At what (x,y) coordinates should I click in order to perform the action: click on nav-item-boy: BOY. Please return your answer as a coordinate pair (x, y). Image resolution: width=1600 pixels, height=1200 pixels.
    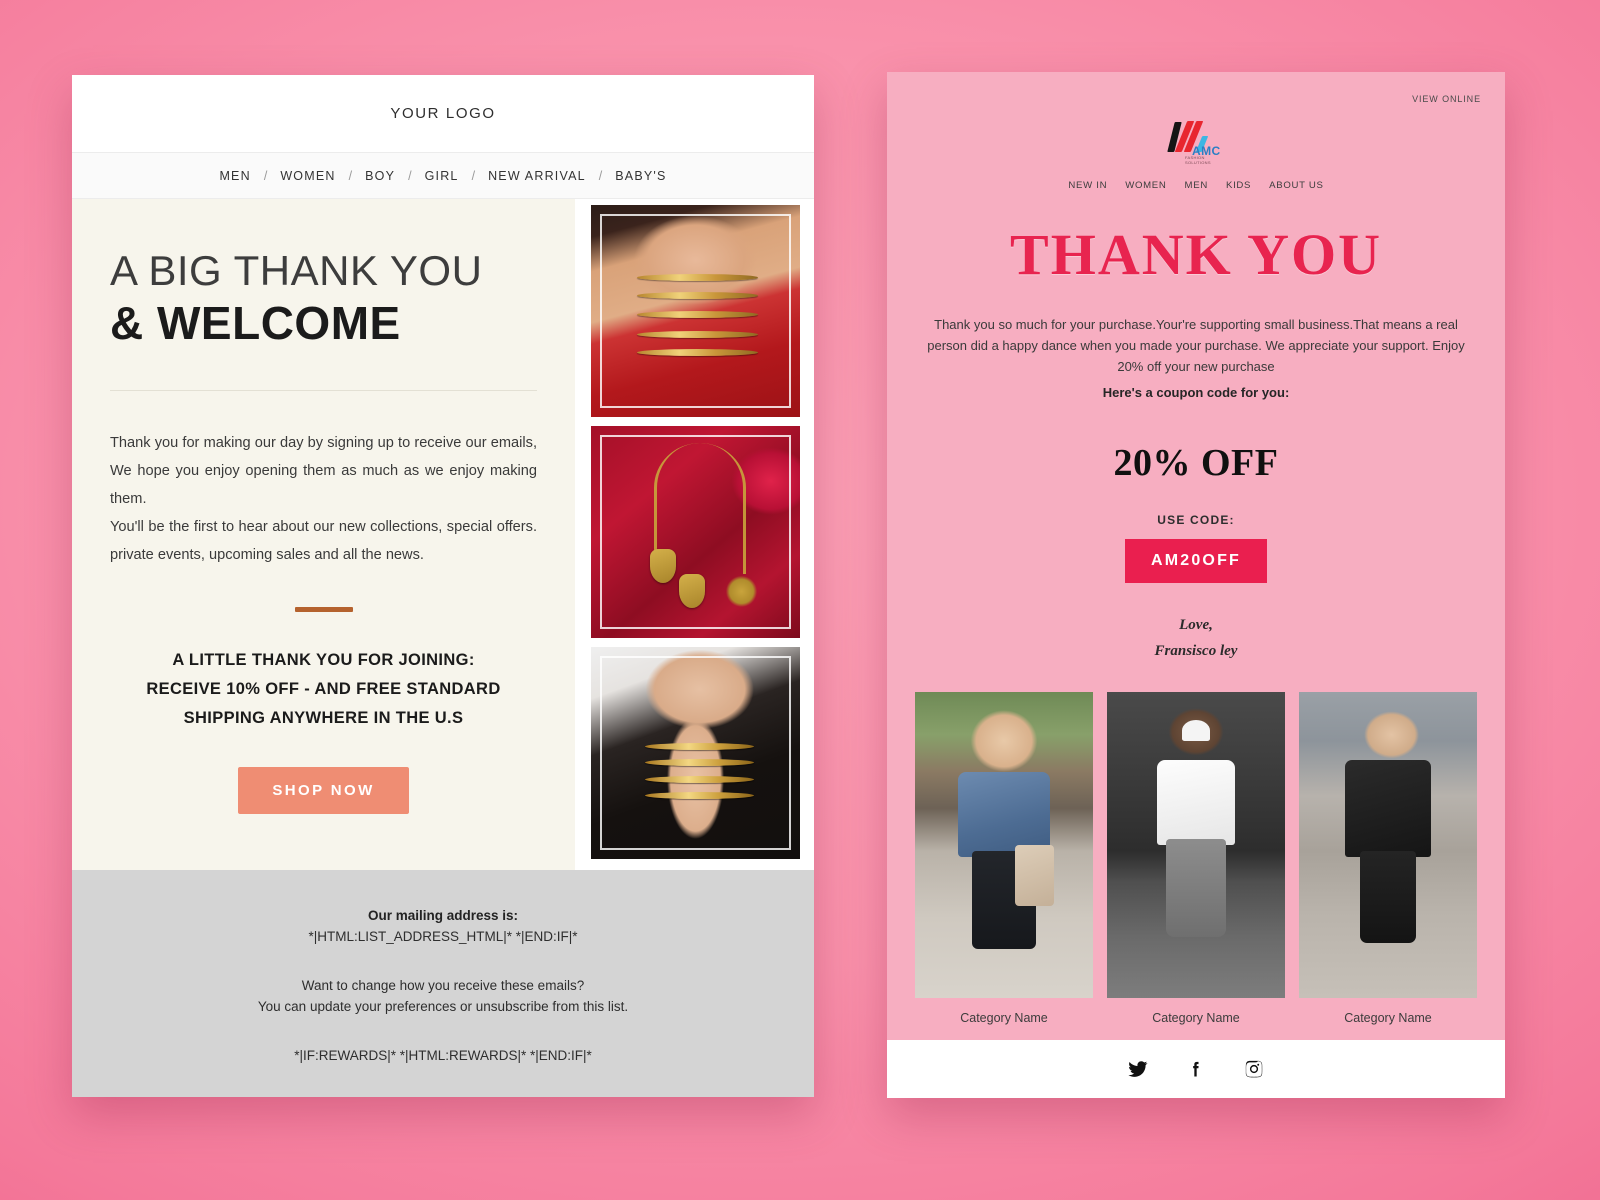
    Looking at the image, I should click on (380, 176).